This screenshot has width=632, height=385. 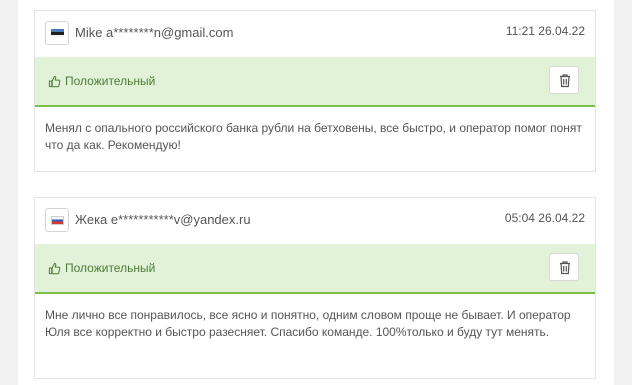 What do you see at coordinates (544, 218) in the screenshot?
I see `review-datetime: 05:04 26.04.22` at bounding box center [544, 218].